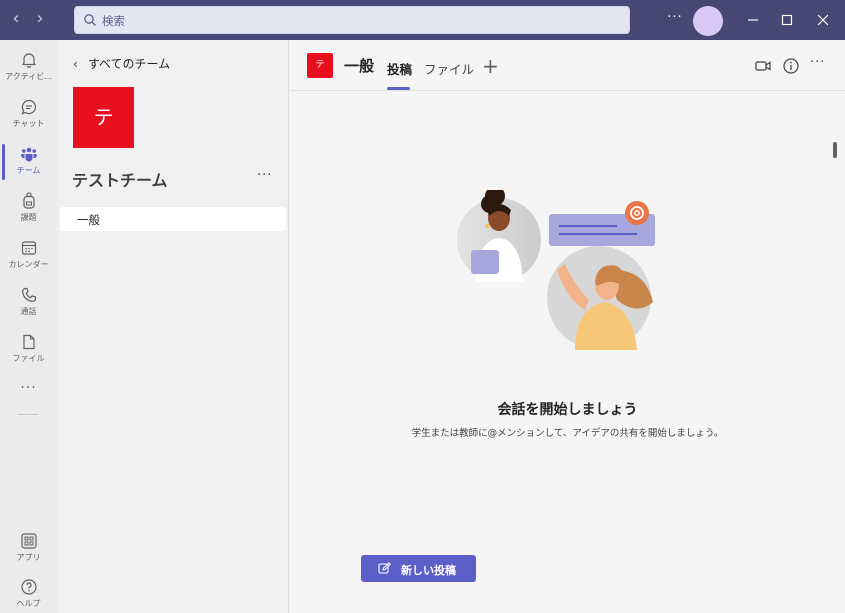 This screenshot has width=845, height=613. I want to click on empty-state-title: 会話を開始しましょう, so click(567, 410).